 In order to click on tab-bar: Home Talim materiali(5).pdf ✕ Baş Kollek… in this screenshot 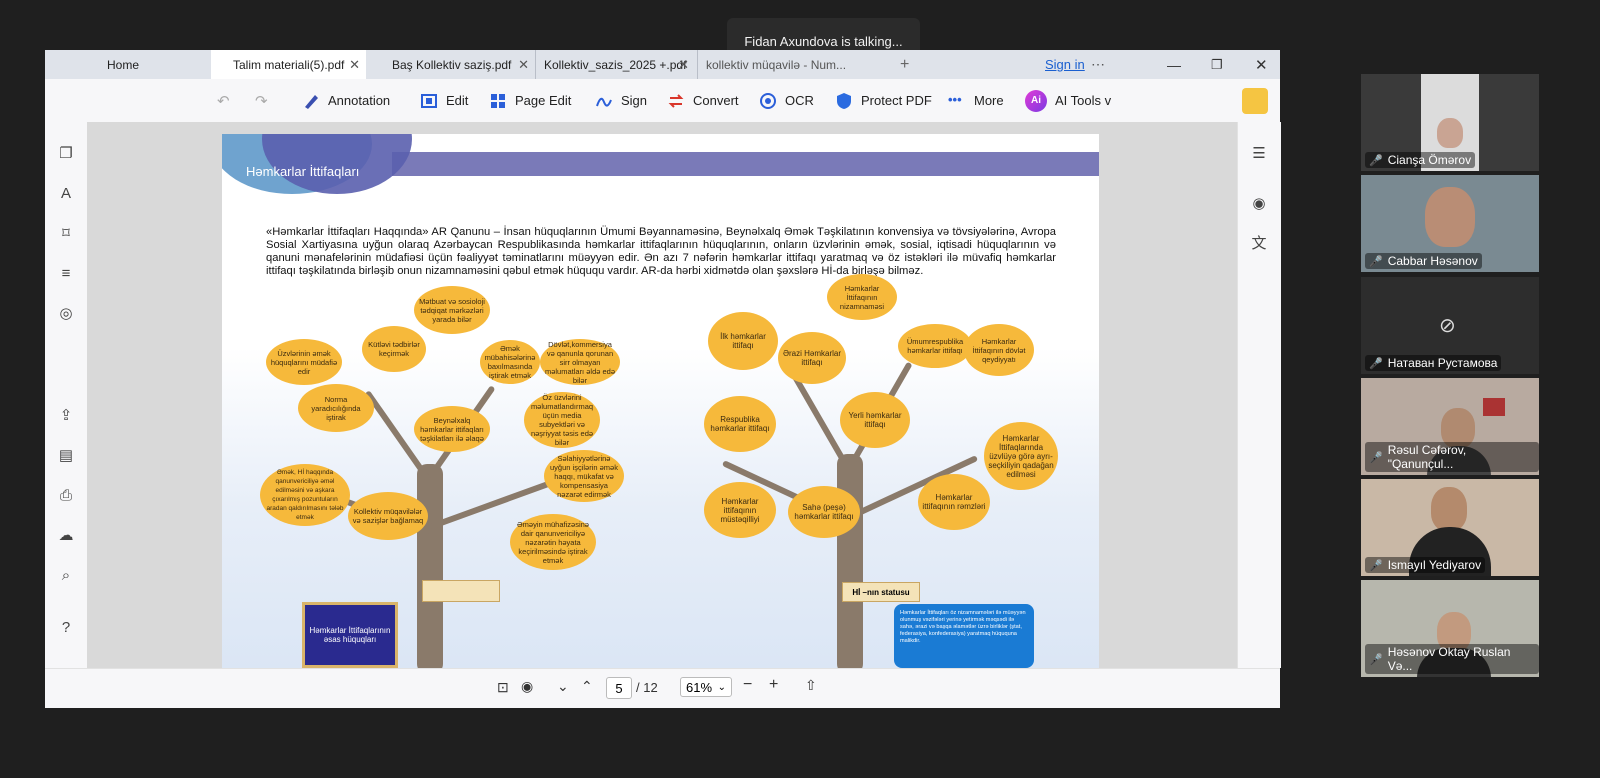, I will do `click(662, 64)`.